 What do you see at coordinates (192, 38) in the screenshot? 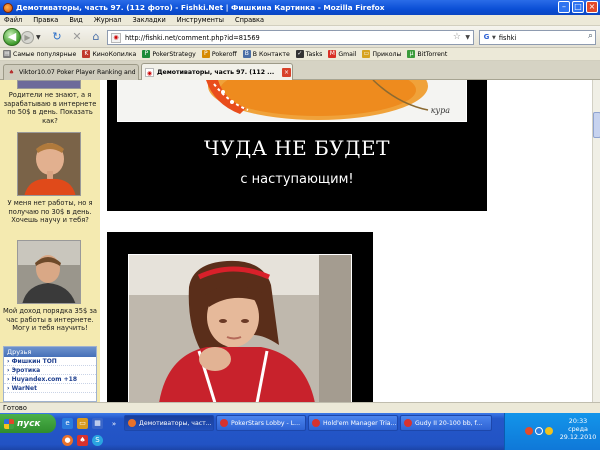
I see `address-input: http://fishki.net/comment.php?id=81569` at bounding box center [192, 38].